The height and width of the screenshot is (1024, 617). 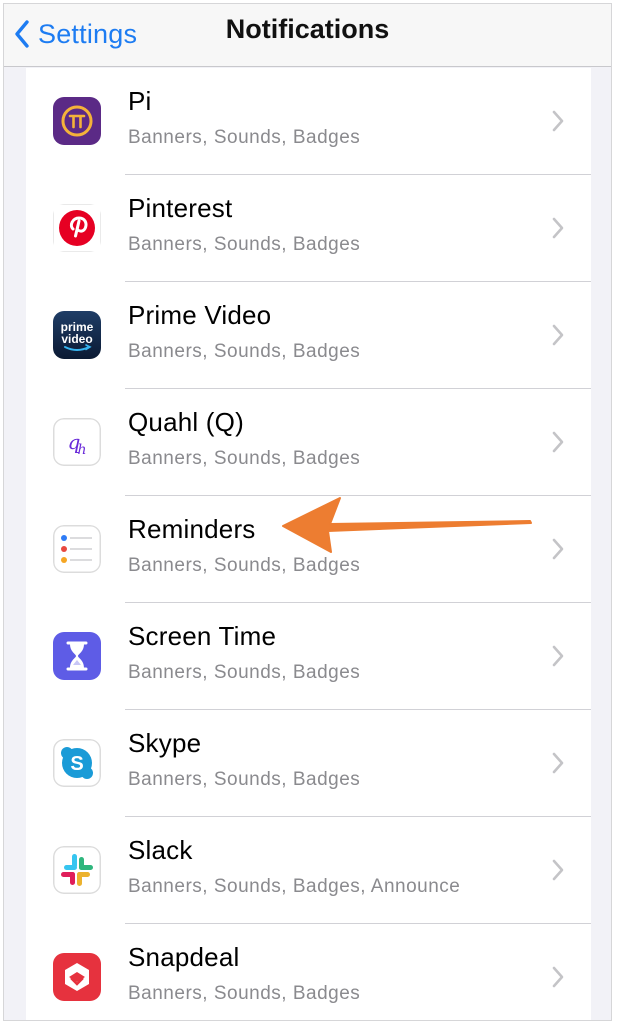 What do you see at coordinates (200, 315) in the screenshot?
I see `app-name: Prime Video` at bounding box center [200, 315].